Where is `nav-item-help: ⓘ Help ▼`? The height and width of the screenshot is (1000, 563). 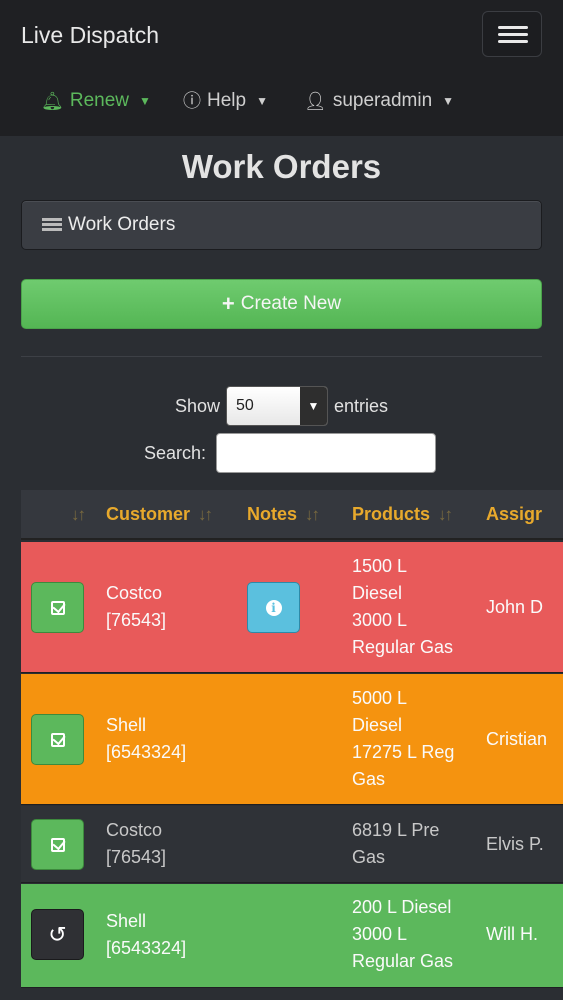 nav-item-help: ⓘ Help ▼ is located at coordinates (225, 101).